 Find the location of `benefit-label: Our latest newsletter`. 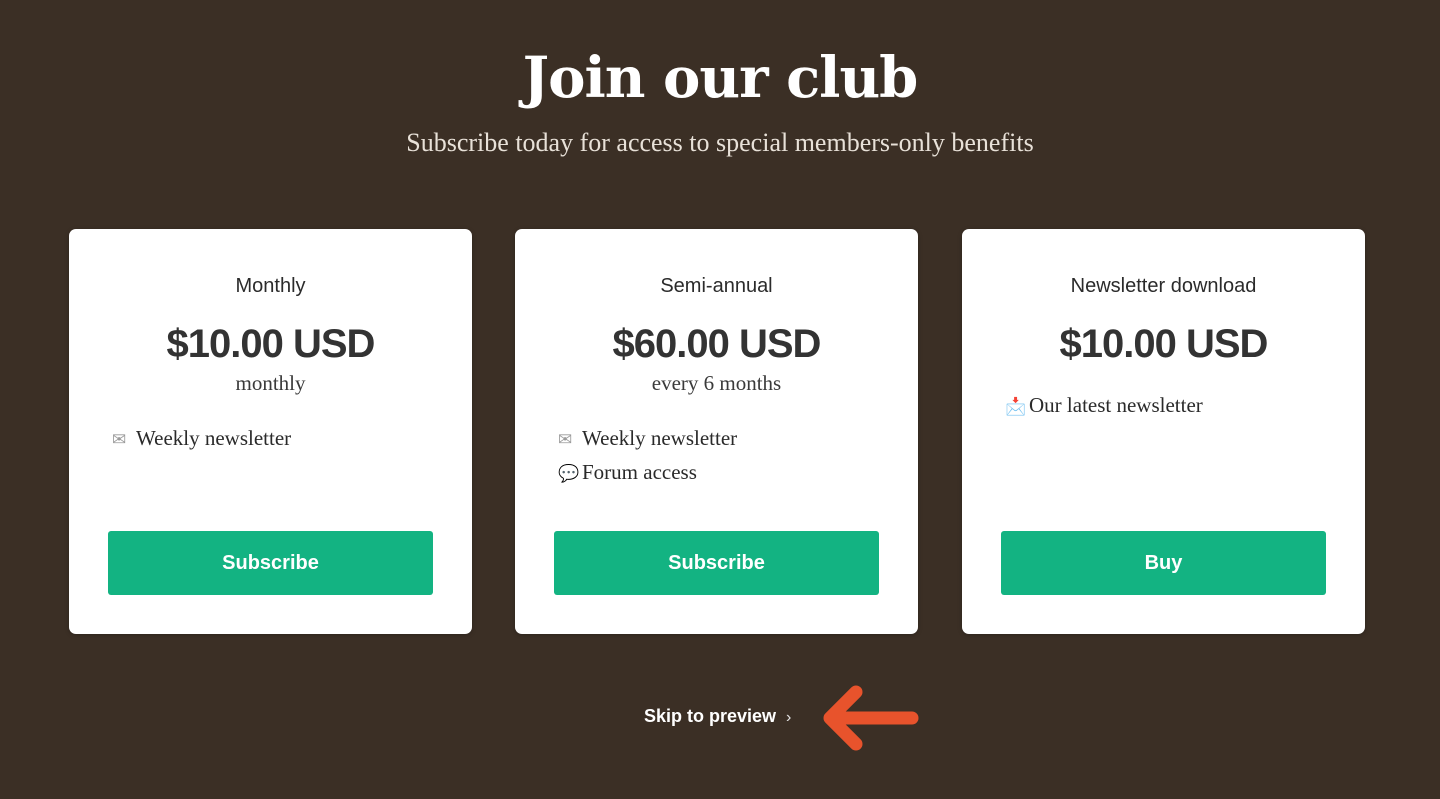

benefit-label: Our latest newsletter is located at coordinates (1116, 405).